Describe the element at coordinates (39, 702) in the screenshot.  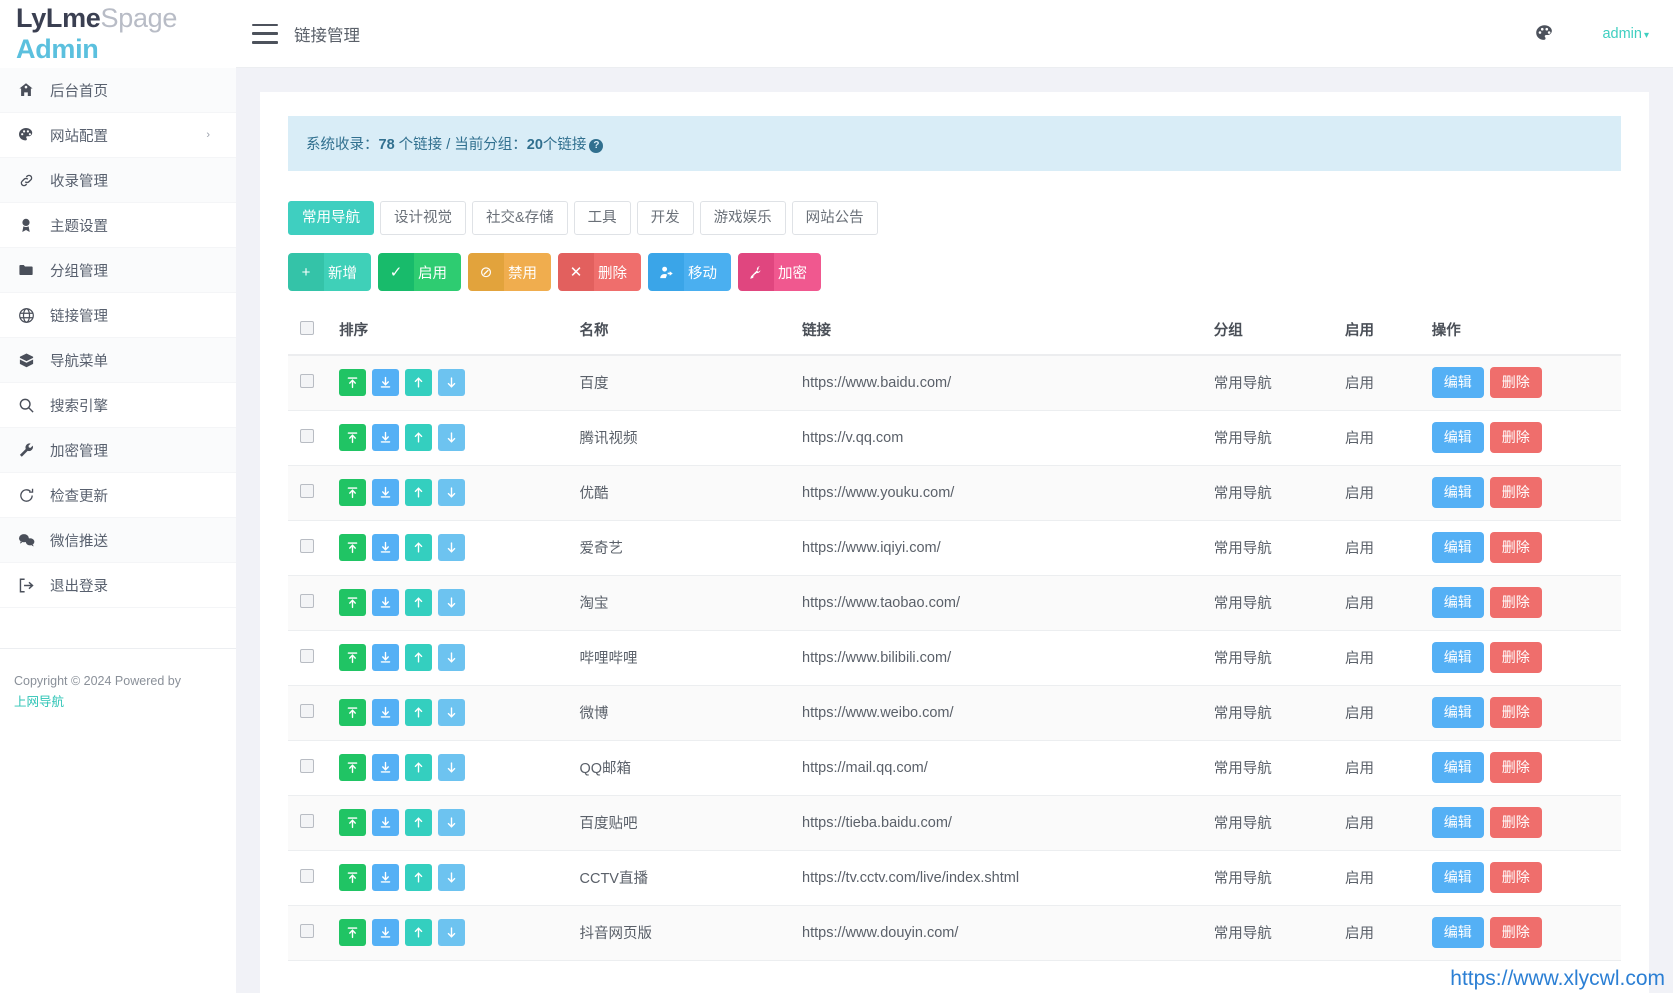
I see `footer-link: 上网导航` at that location.